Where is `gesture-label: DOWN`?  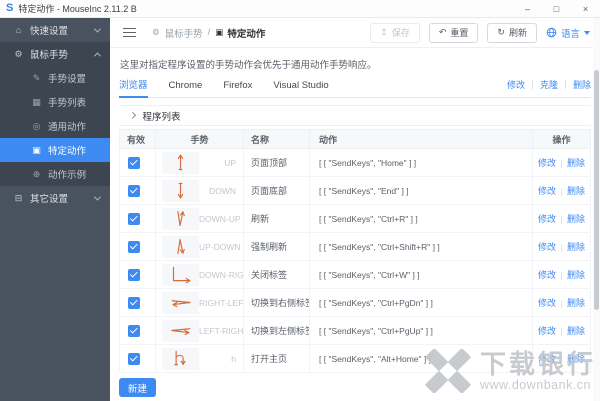 gesture-label: DOWN is located at coordinates (222, 190).